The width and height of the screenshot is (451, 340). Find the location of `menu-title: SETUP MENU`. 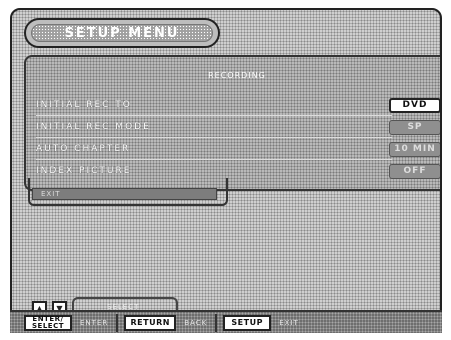

menu-title: SETUP MENU is located at coordinates (122, 33).